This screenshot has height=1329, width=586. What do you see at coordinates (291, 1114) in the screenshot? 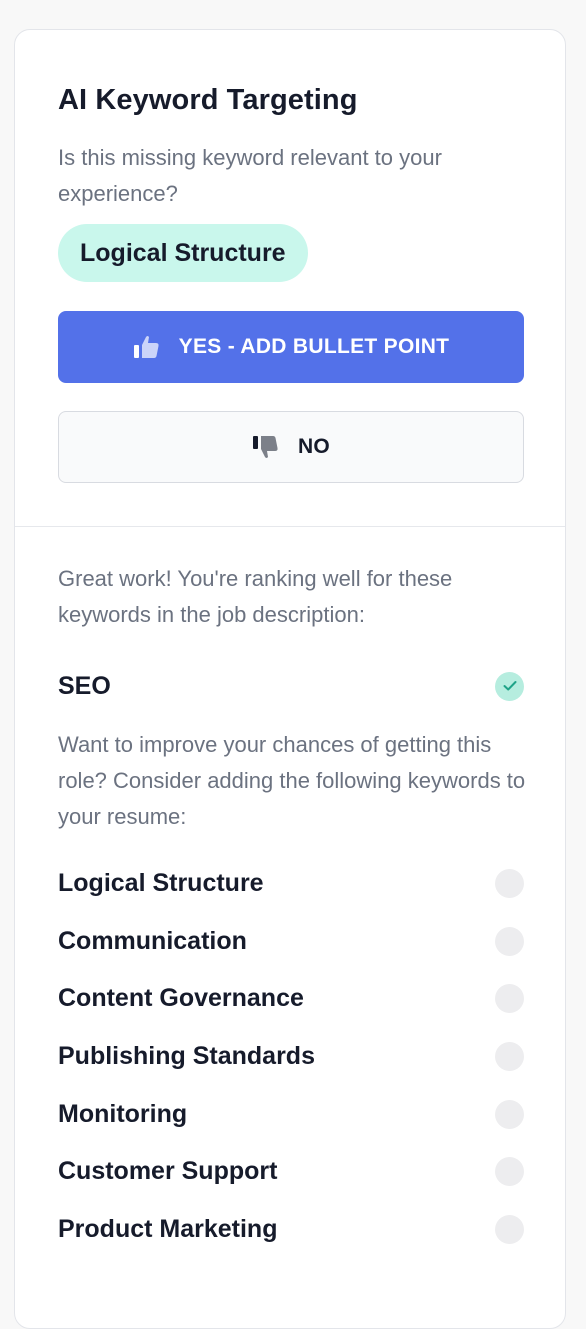
I see `missing-keyword-row: Monitoring` at bounding box center [291, 1114].